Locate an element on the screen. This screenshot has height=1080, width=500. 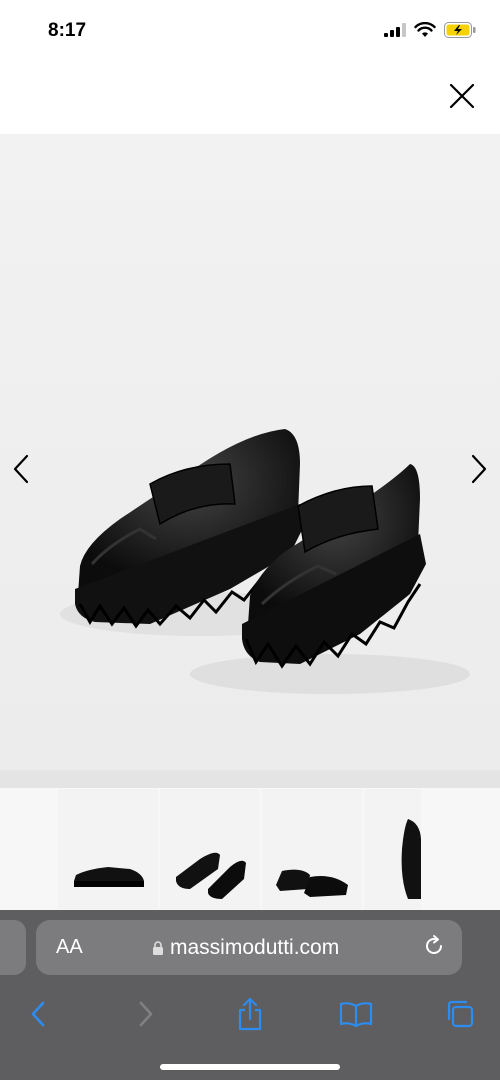
thumbnail-strip is located at coordinates (250, 840).